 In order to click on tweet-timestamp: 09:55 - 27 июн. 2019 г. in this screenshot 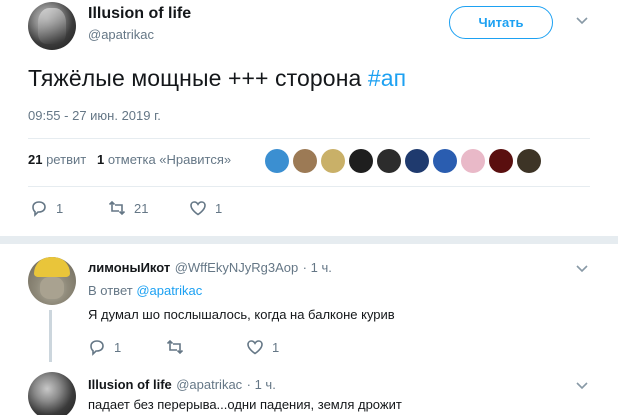, I will do `click(94, 115)`.